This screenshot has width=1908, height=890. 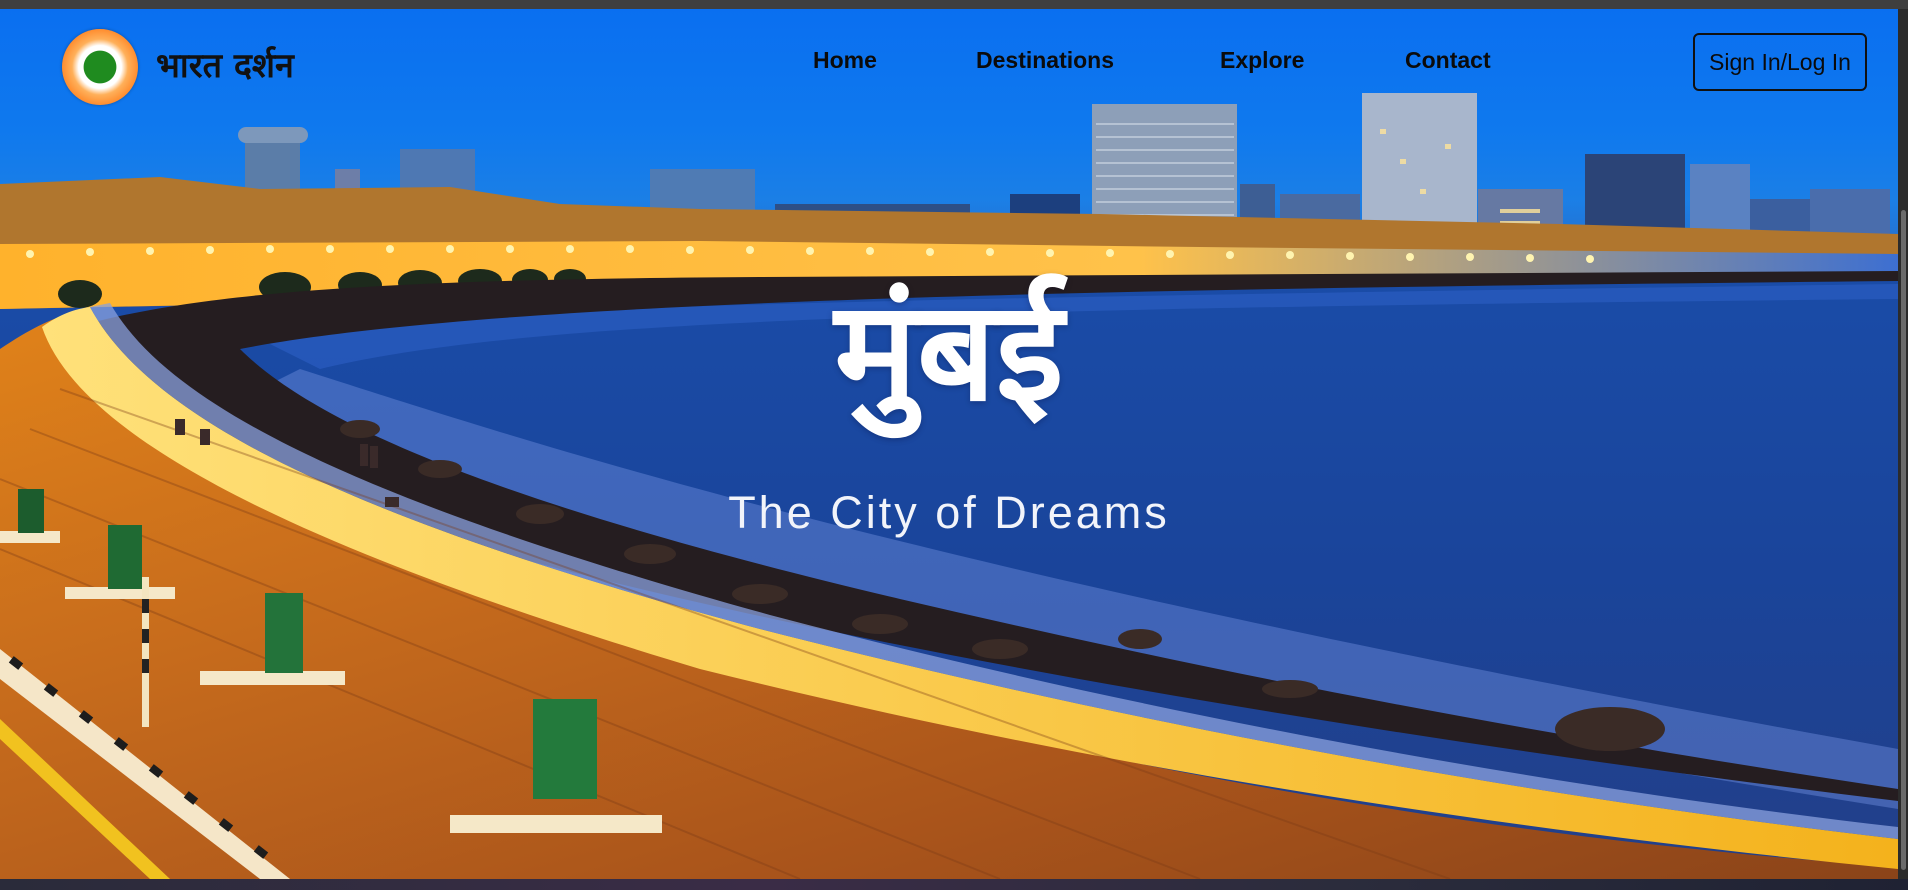 What do you see at coordinates (225, 64) in the screenshot?
I see `brand-name: भारत दर्शन` at bounding box center [225, 64].